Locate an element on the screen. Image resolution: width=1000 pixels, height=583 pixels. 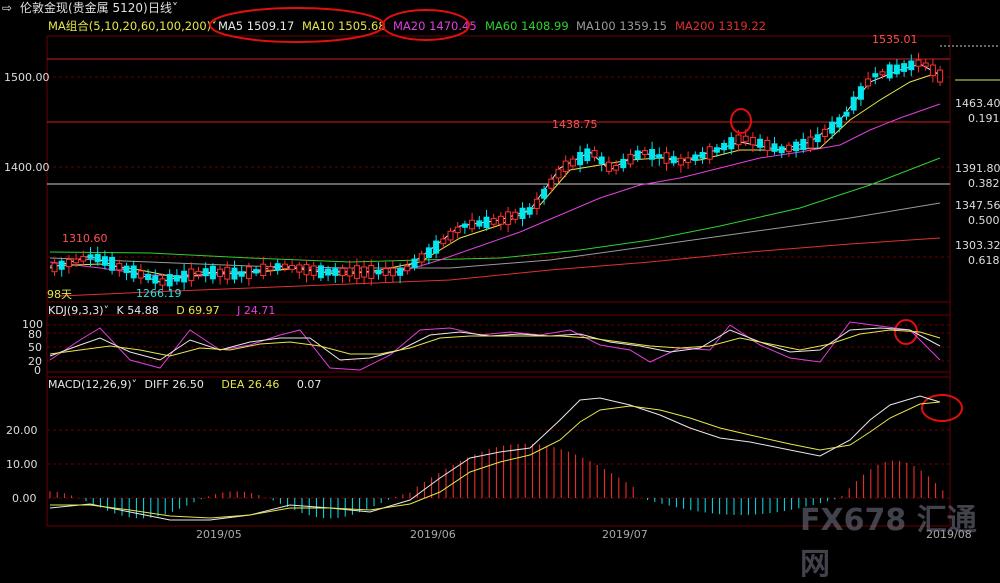
annotation-days: 98天 is located at coordinates (59, 294).